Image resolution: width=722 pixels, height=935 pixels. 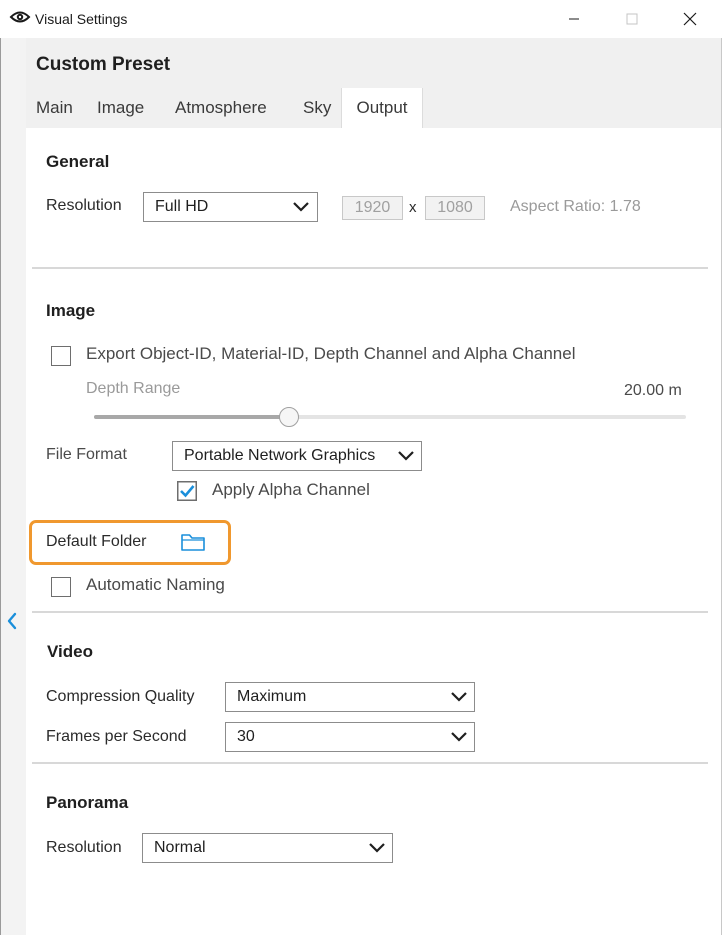 What do you see at coordinates (81, 19) in the screenshot?
I see `window-title: Visual Settings` at bounding box center [81, 19].